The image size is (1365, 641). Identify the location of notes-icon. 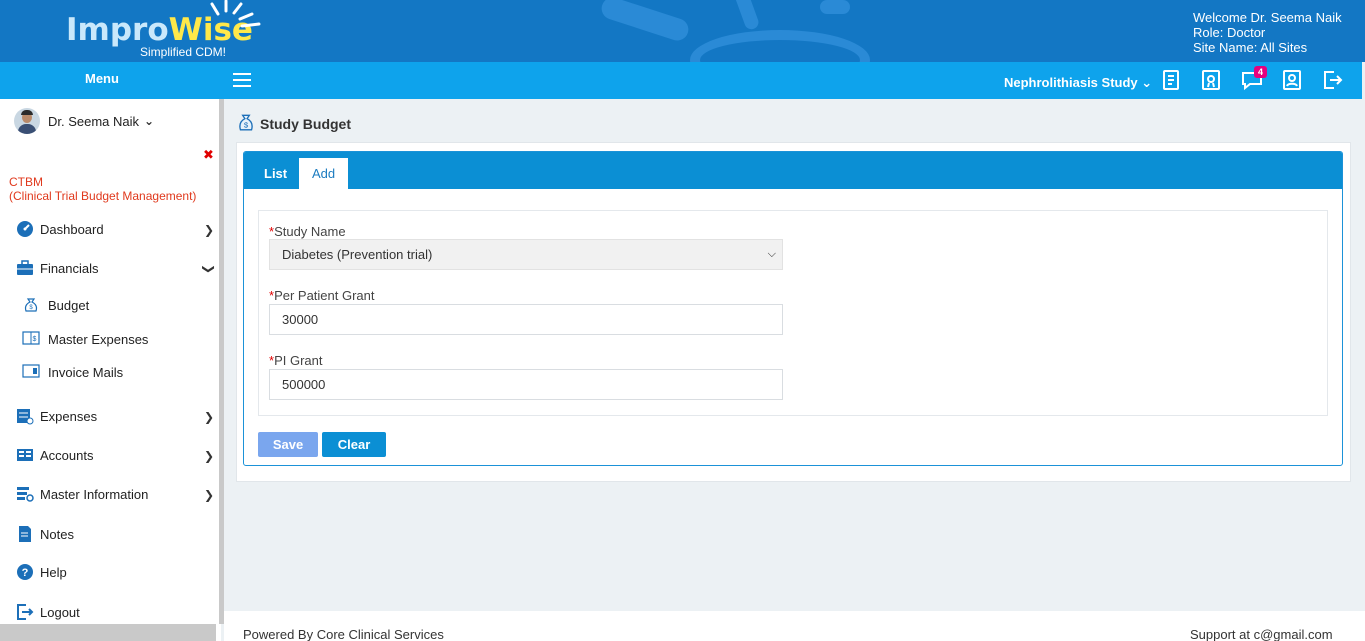
(25, 534).